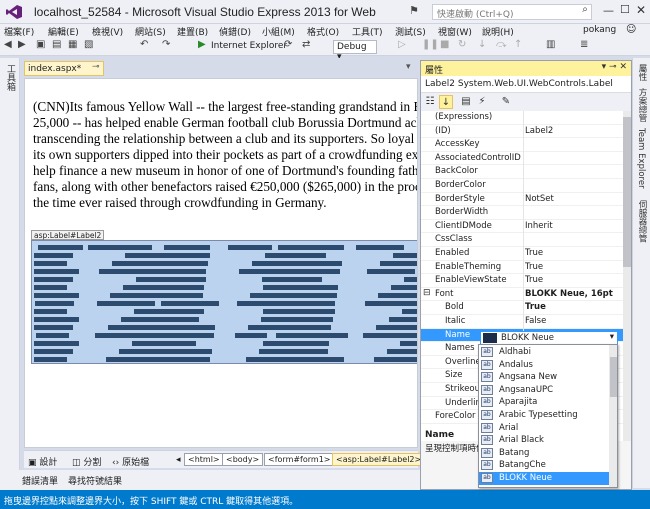 The height and width of the screenshot is (509, 650). What do you see at coordinates (144, 44) in the screenshot?
I see `undo-icon: ↶` at bounding box center [144, 44].